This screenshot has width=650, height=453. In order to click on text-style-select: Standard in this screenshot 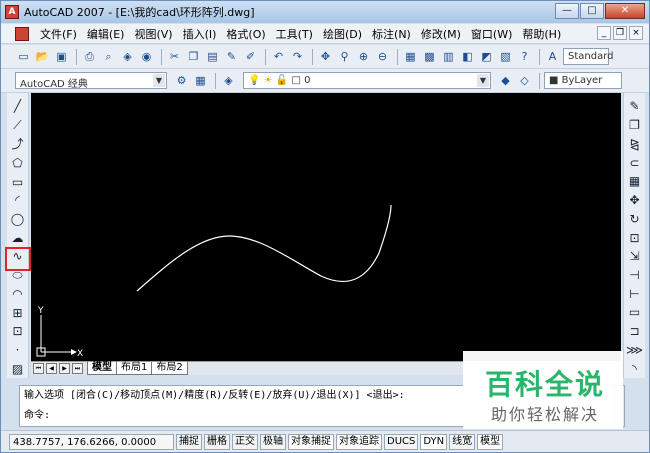, I will do `click(588, 56)`.